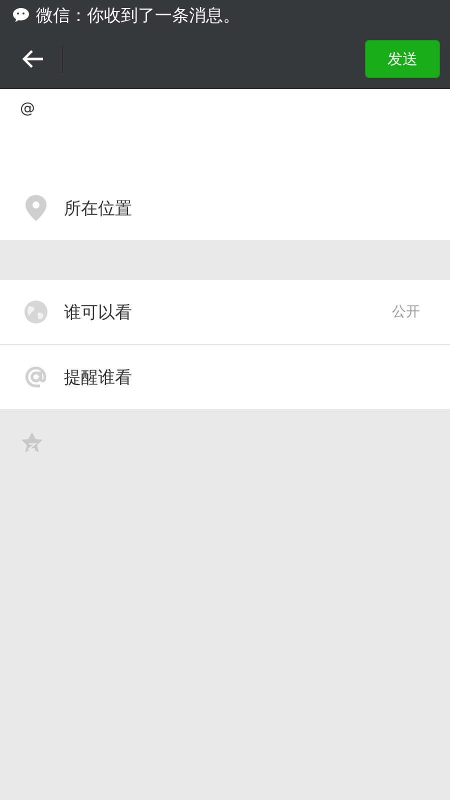 This screenshot has width=450, height=800. I want to click on settings-row: 所在位置, so click(225, 208).